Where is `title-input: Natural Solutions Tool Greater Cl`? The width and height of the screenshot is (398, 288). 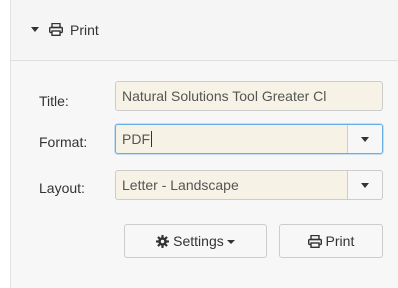 title-input: Natural Solutions Tool Greater Cl is located at coordinates (249, 96).